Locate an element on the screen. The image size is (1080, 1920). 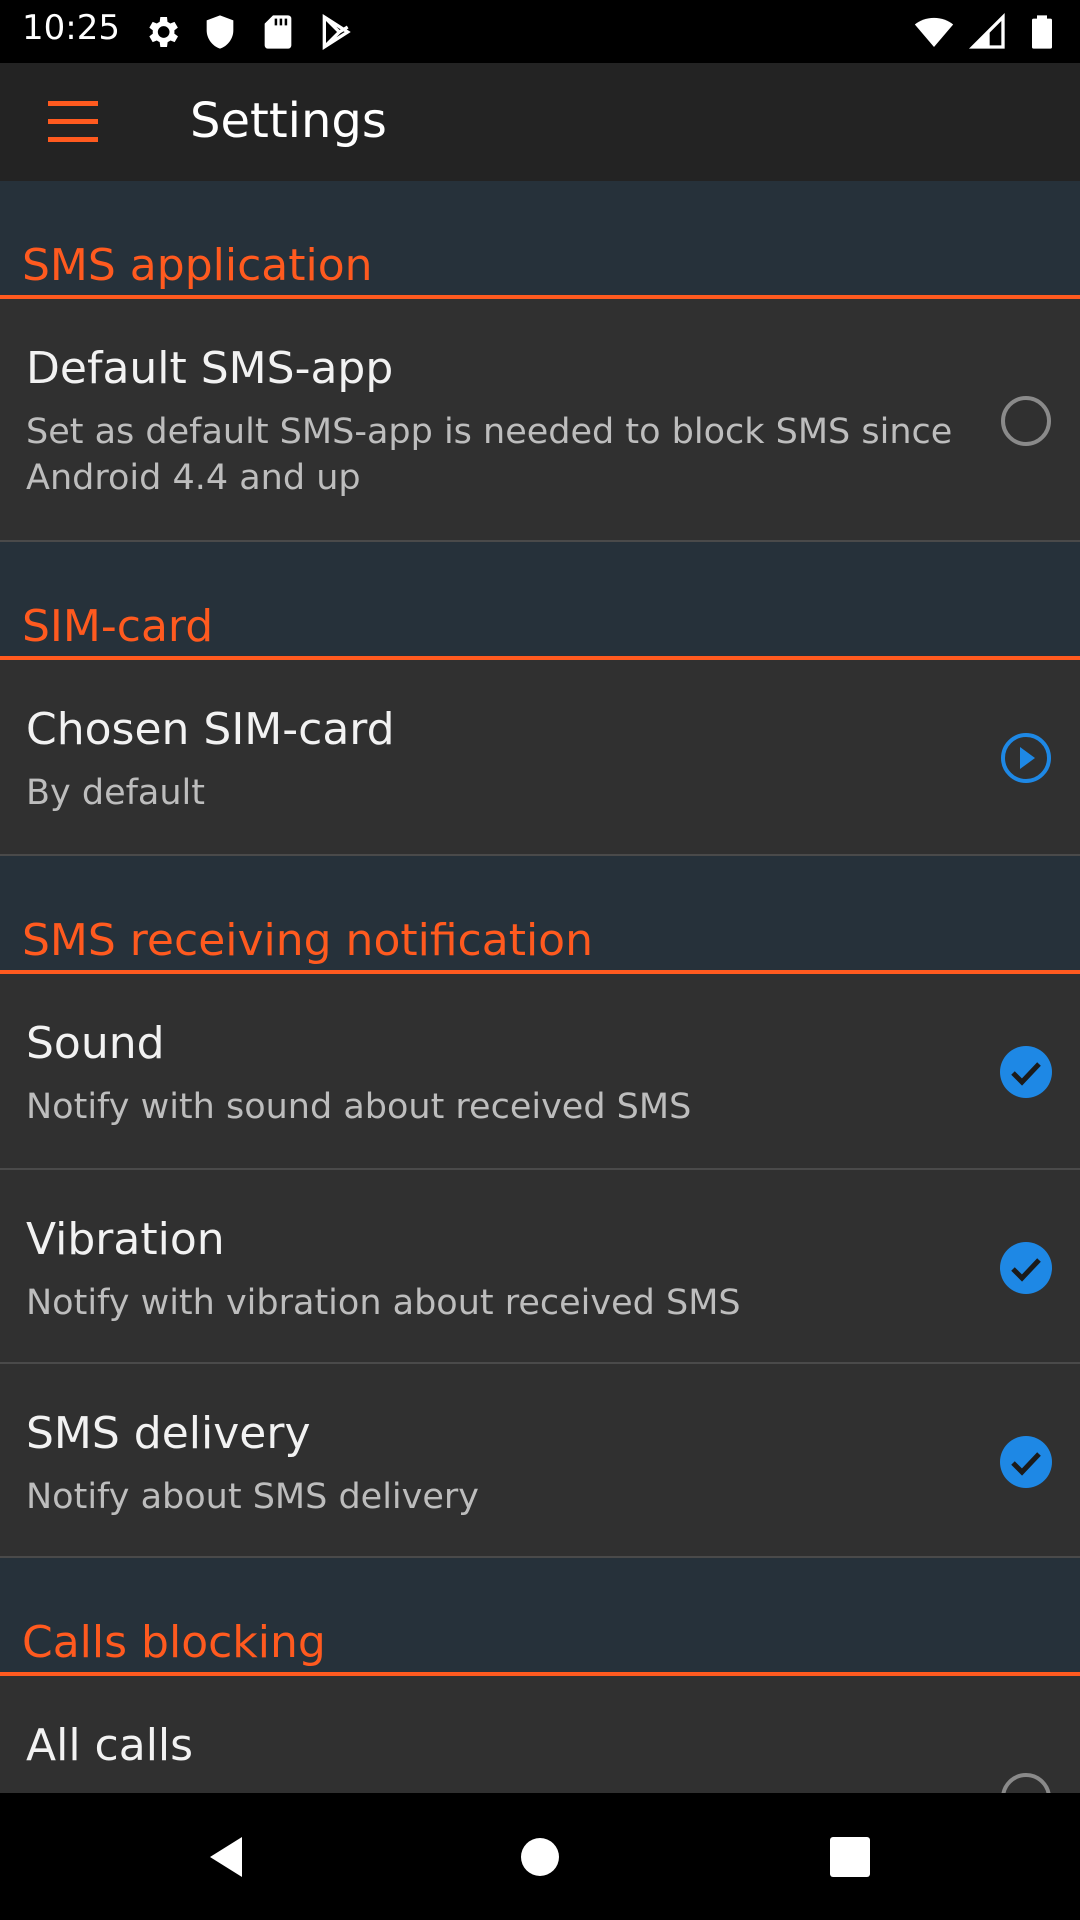
battery-icon is located at coordinates (1042, 32).